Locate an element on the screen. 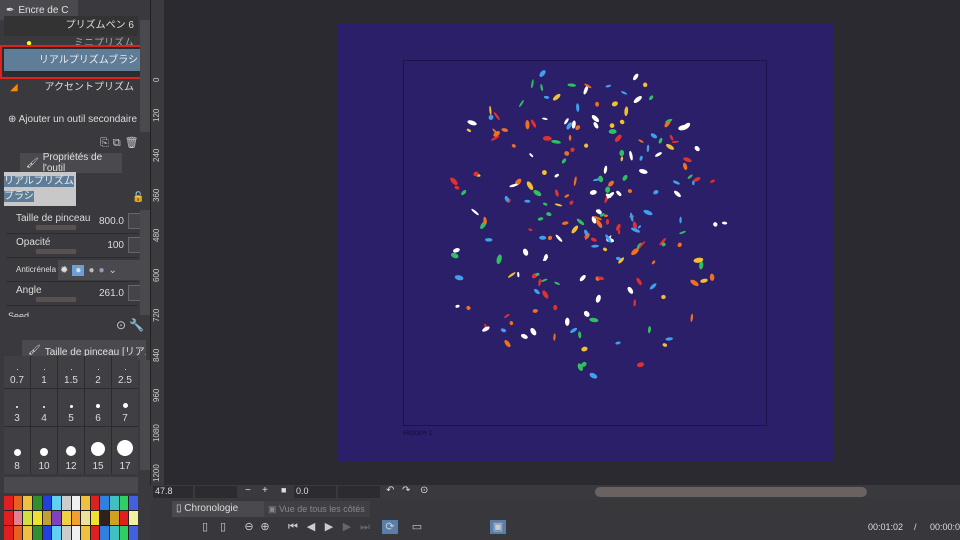 This screenshot has height=540, width=960. brush-size-preset: 2.5 is located at coordinates (125, 372).